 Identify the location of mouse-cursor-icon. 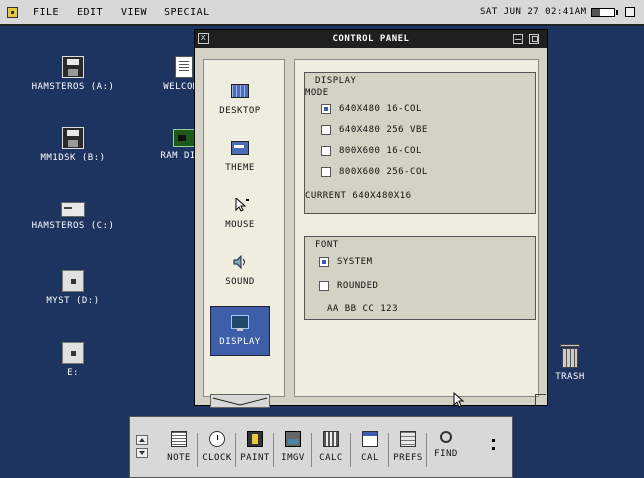
(459, 400).